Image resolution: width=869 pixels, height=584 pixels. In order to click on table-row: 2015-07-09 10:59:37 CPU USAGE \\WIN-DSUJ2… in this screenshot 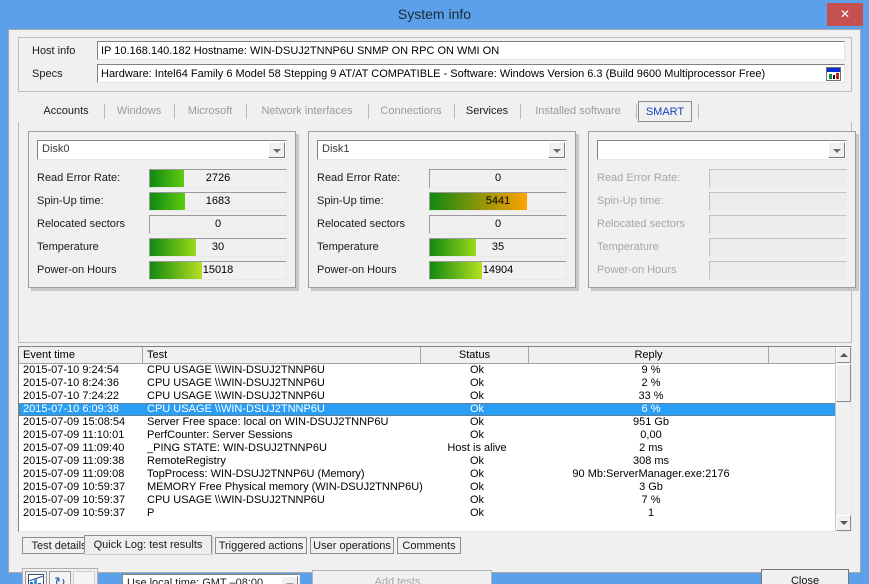, I will do `click(427, 500)`.